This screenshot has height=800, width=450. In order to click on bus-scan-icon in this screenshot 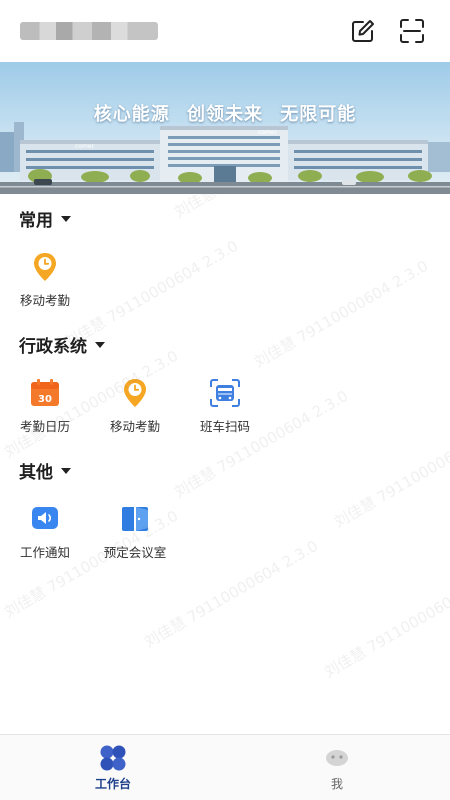, I will do `click(225, 393)`.